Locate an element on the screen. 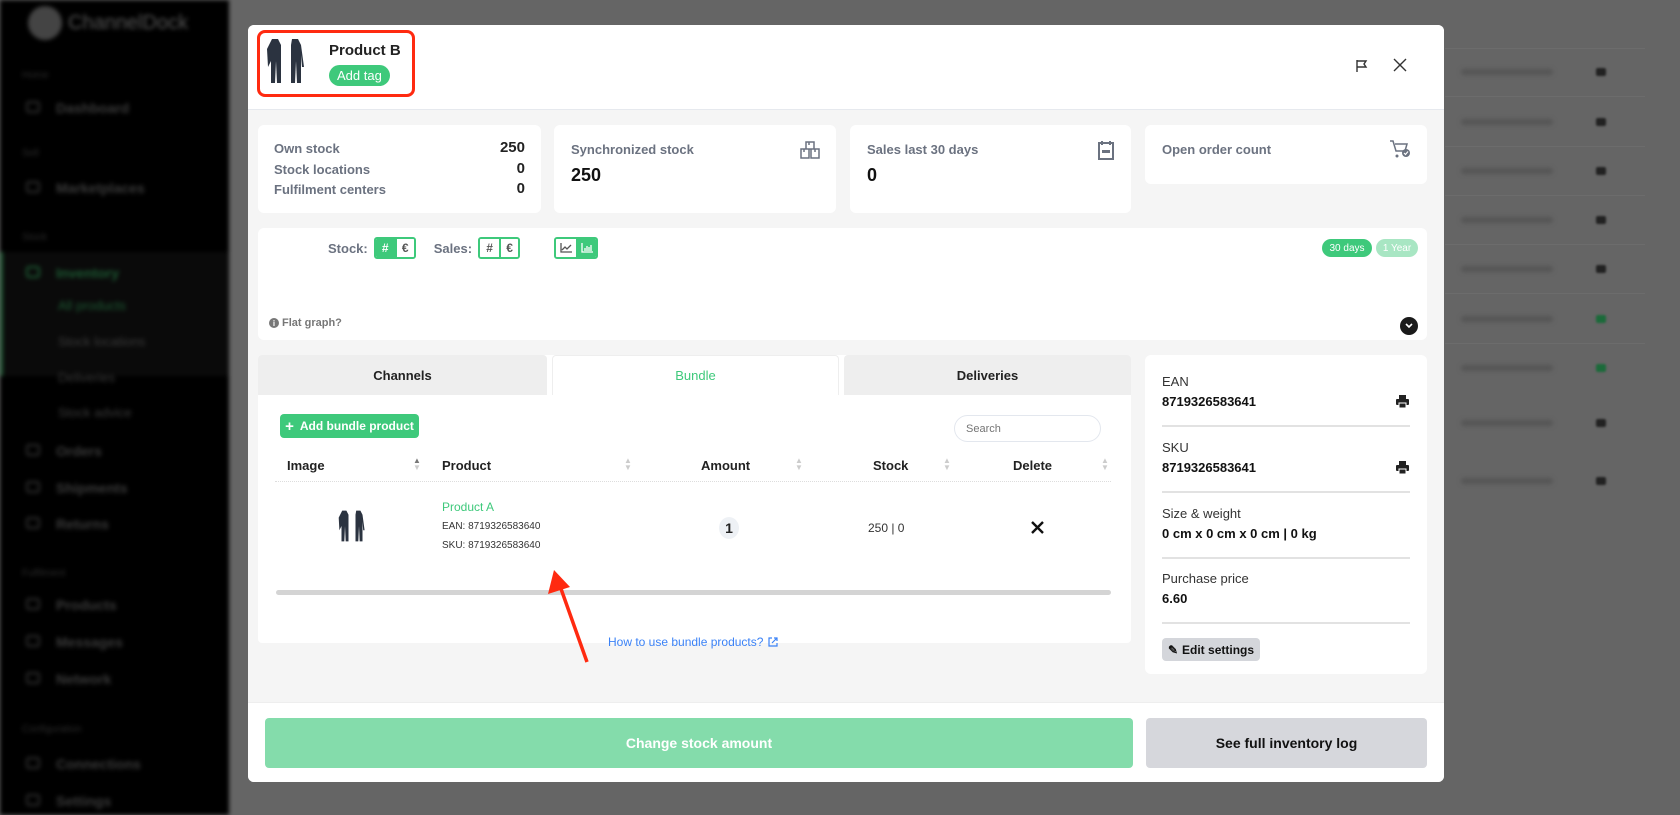 This screenshot has height=815, width=1680. bundle-search-input is located at coordinates (1027, 428).